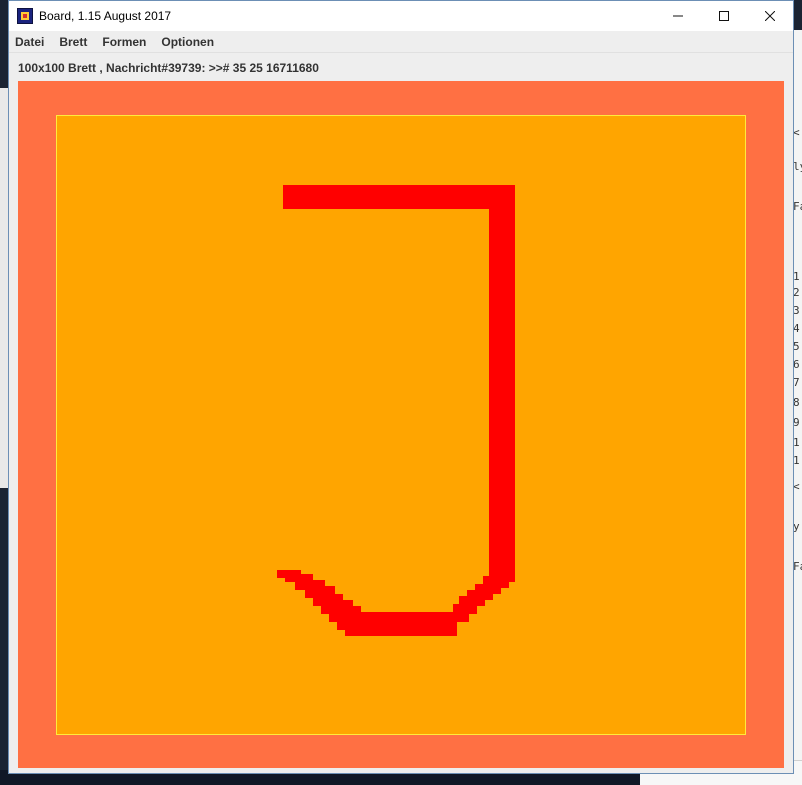 This screenshot has height=785, width=802. Describe the element at coordinates (29, 42) in the screenshot. I see `menu-datei: Datei` at that location.